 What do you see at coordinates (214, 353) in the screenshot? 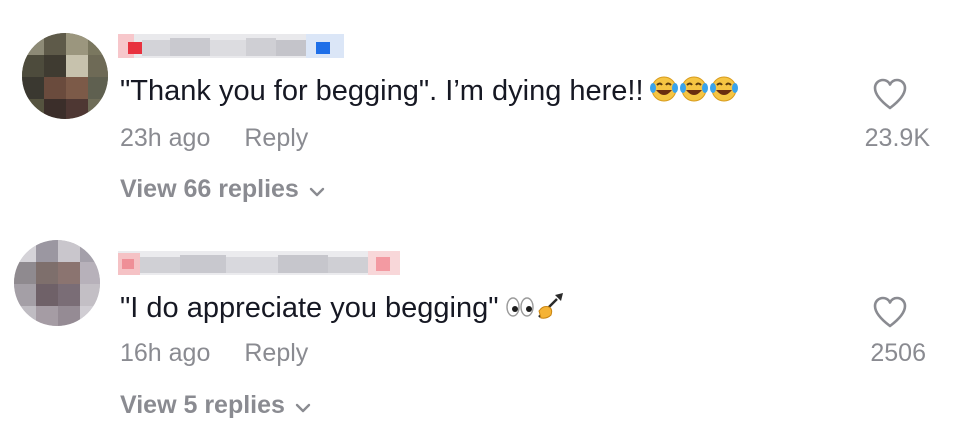
I see `comment-meta: 16h ago Reply` at bounding box center [214, 353].